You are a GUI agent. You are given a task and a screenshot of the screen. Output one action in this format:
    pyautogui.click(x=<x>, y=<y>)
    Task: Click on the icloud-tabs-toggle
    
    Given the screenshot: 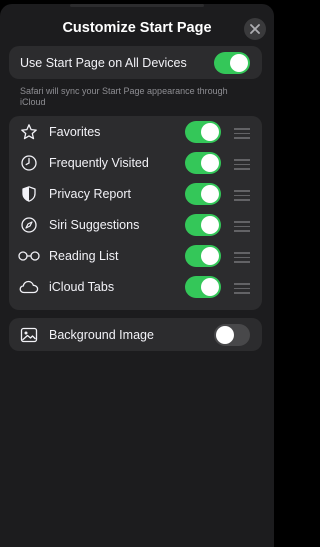 What is the action you would take?
    pyautogui.click(x=203, y=287)
    